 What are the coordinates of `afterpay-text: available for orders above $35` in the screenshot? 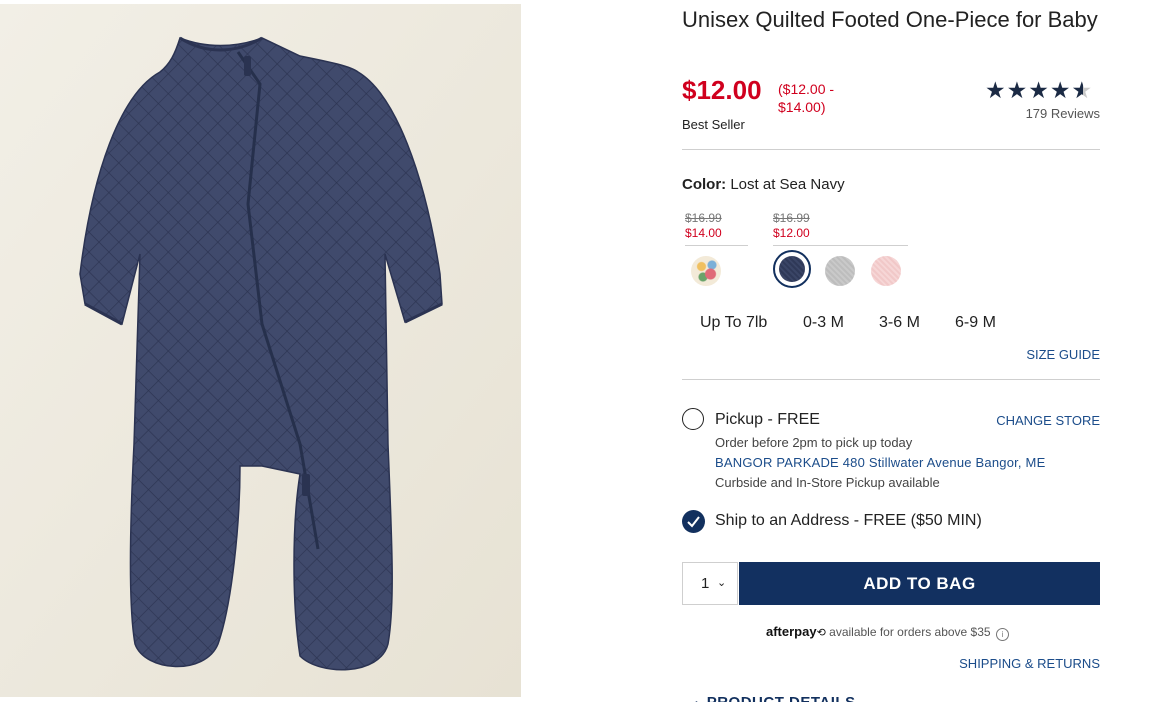 It's located at (910, 632).